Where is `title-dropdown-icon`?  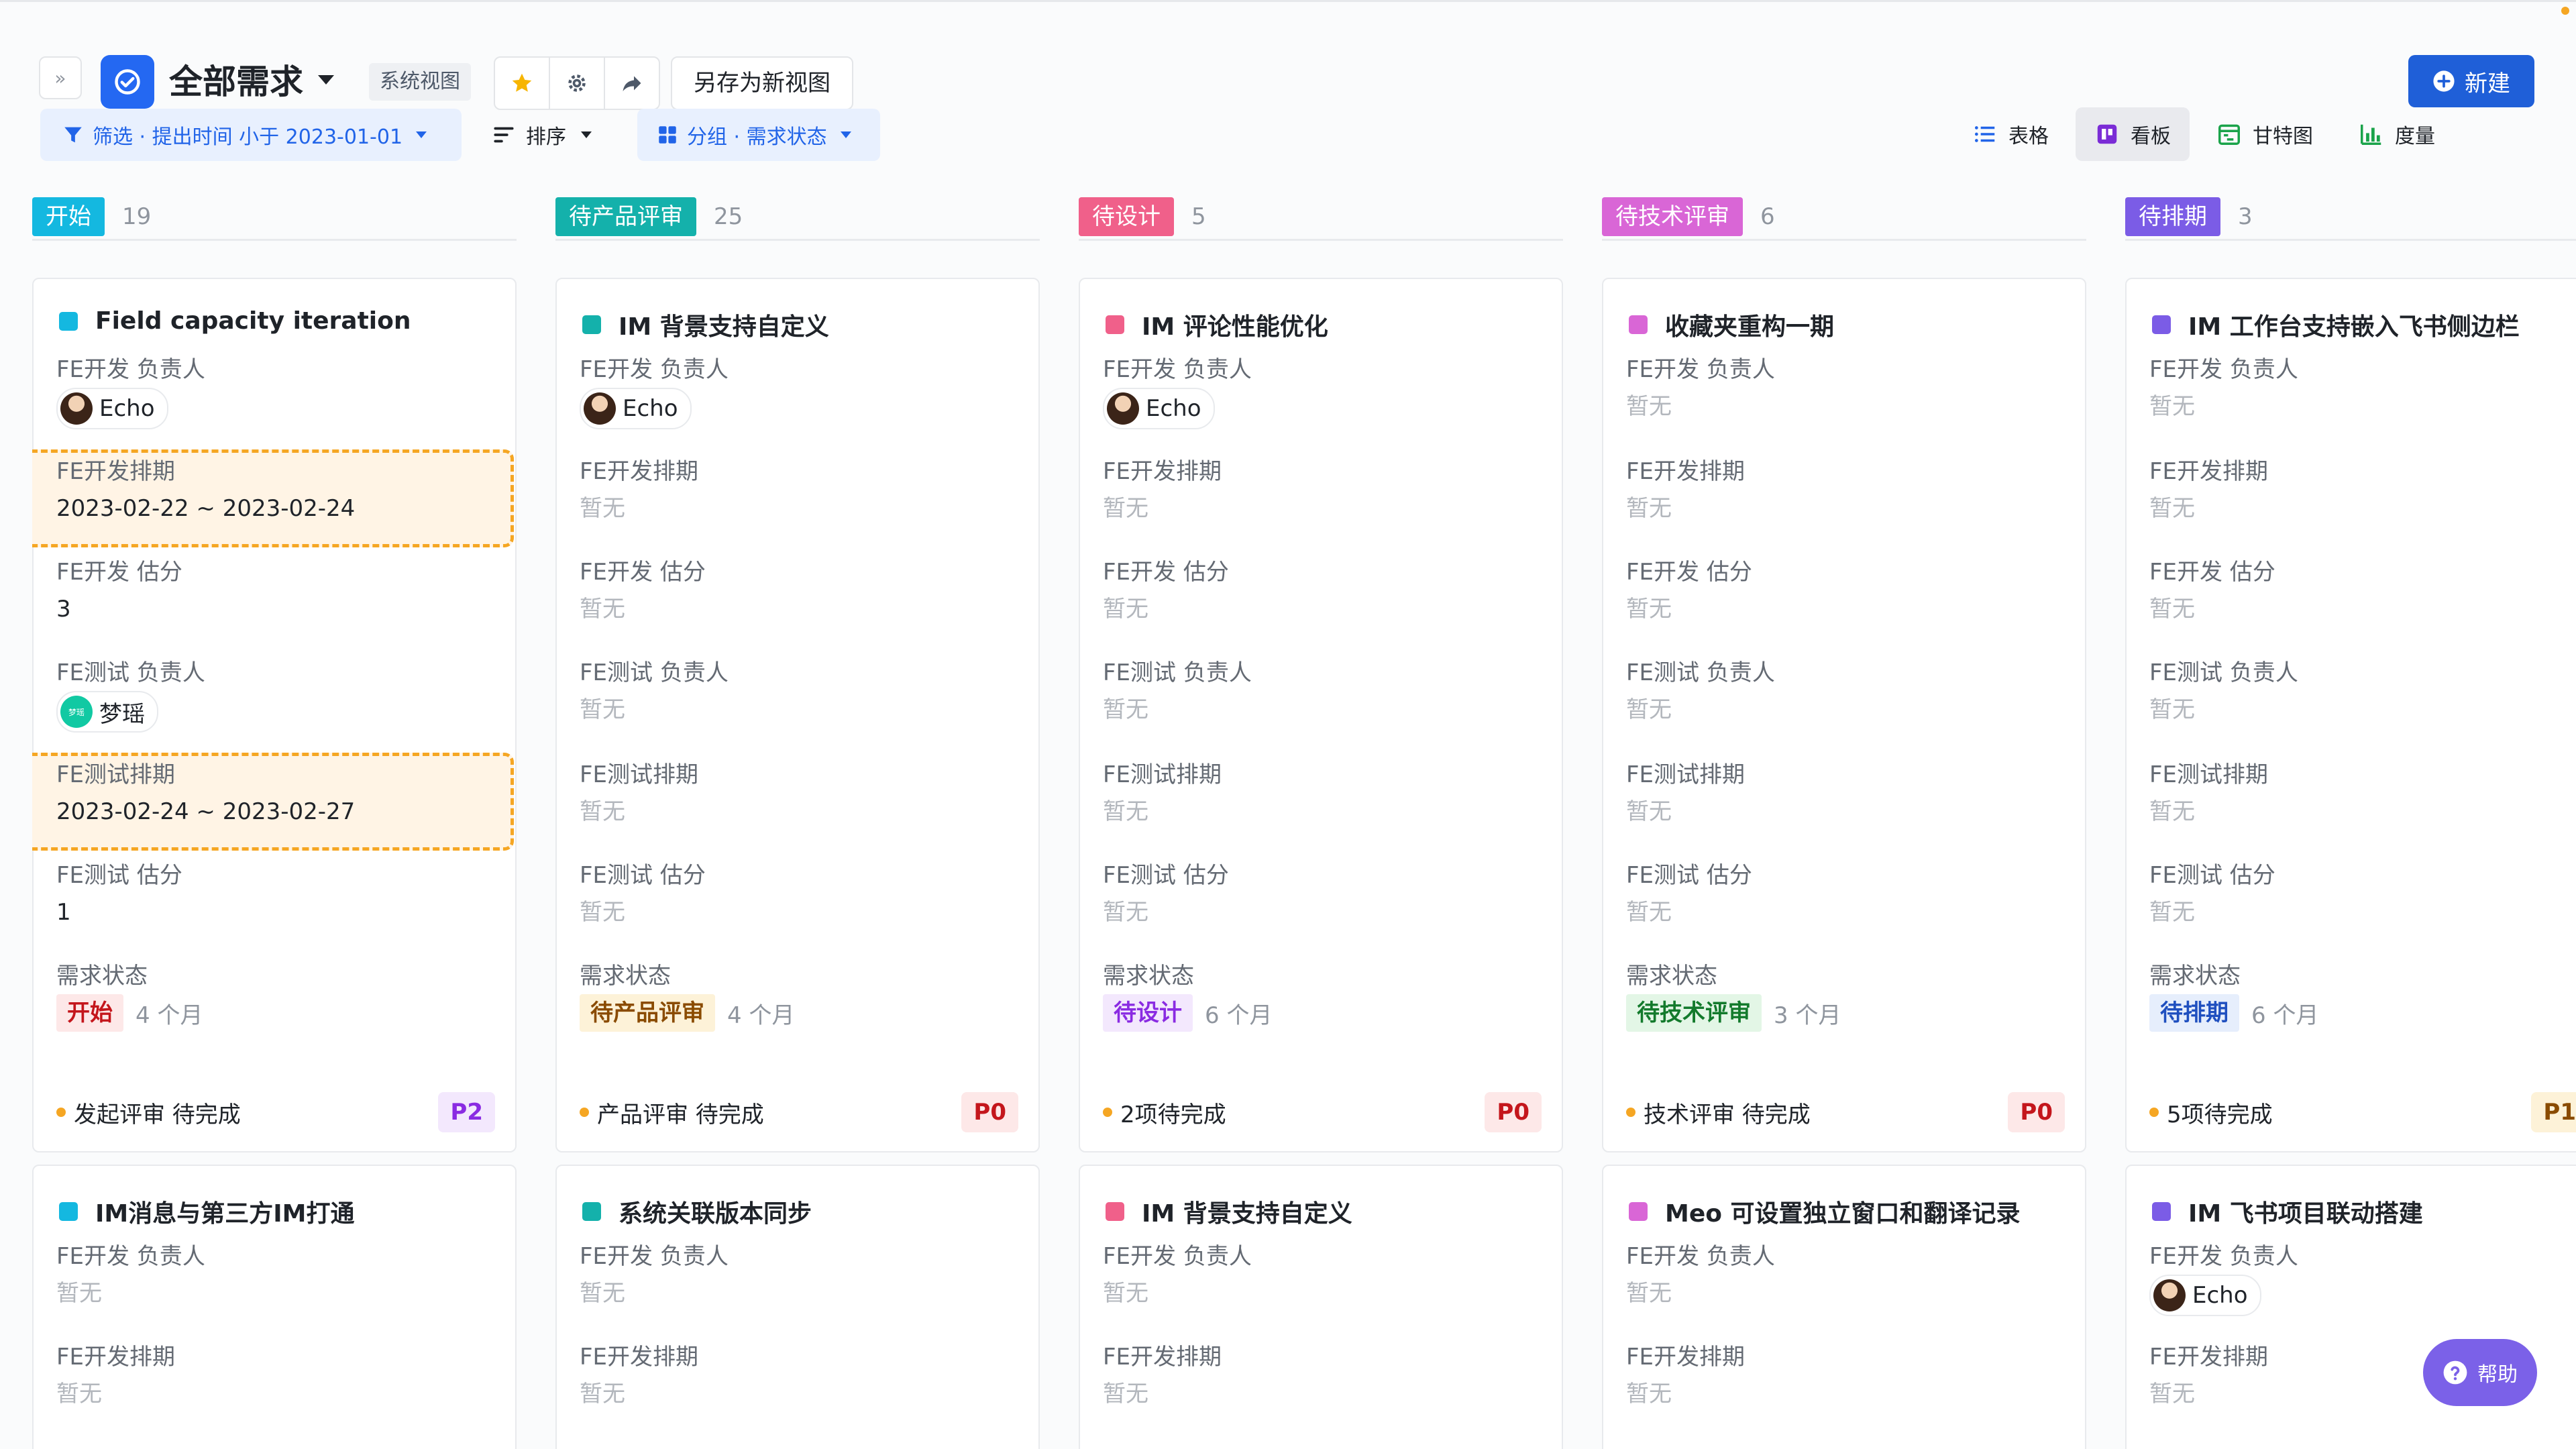
title-dropdown-icon is located at coordinates (326, 80).